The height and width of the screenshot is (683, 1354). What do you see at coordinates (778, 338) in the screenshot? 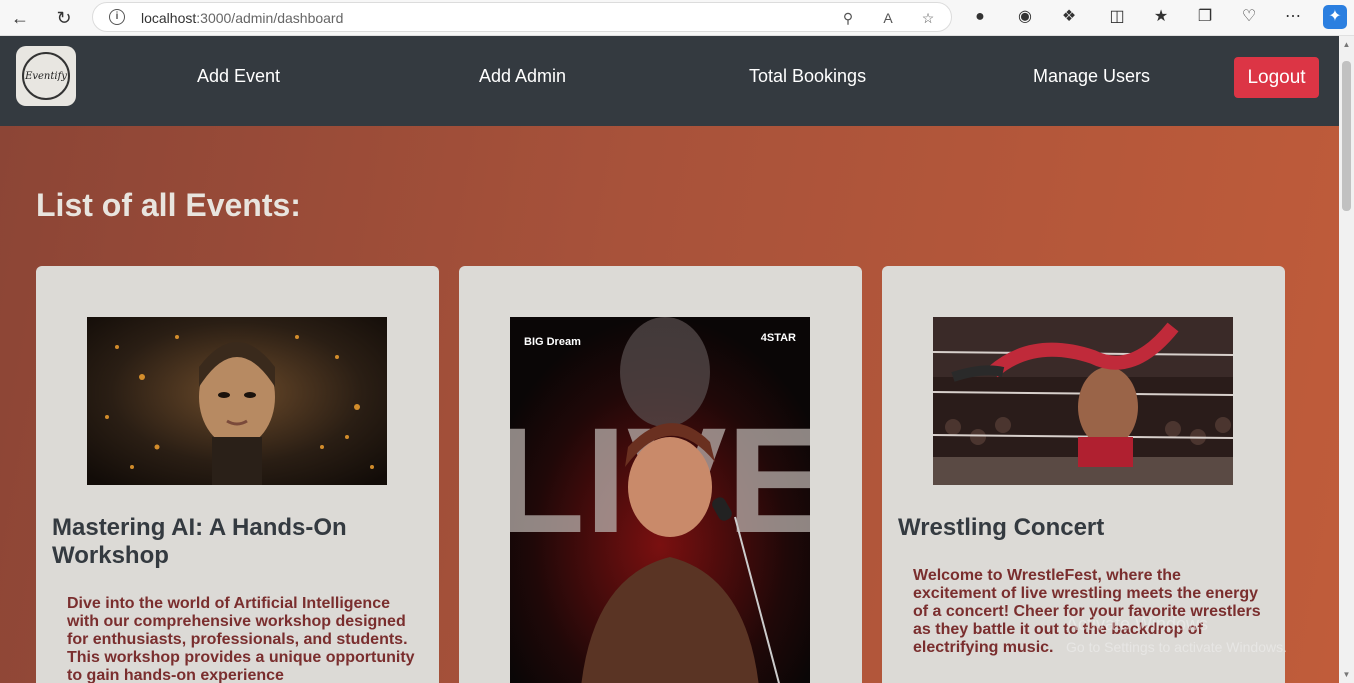
I see `poster-brand-right: 4STAR` at bounding box center [778, 338].